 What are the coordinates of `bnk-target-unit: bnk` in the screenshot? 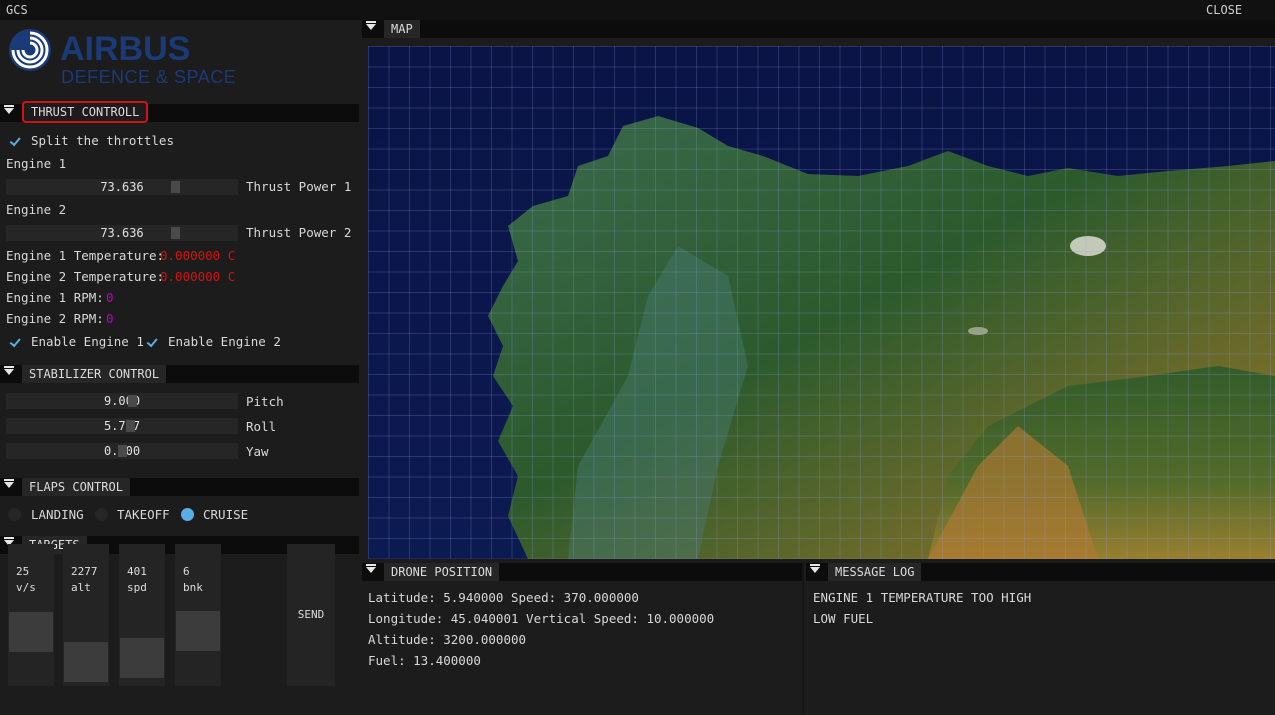 It's located at (193, 587).